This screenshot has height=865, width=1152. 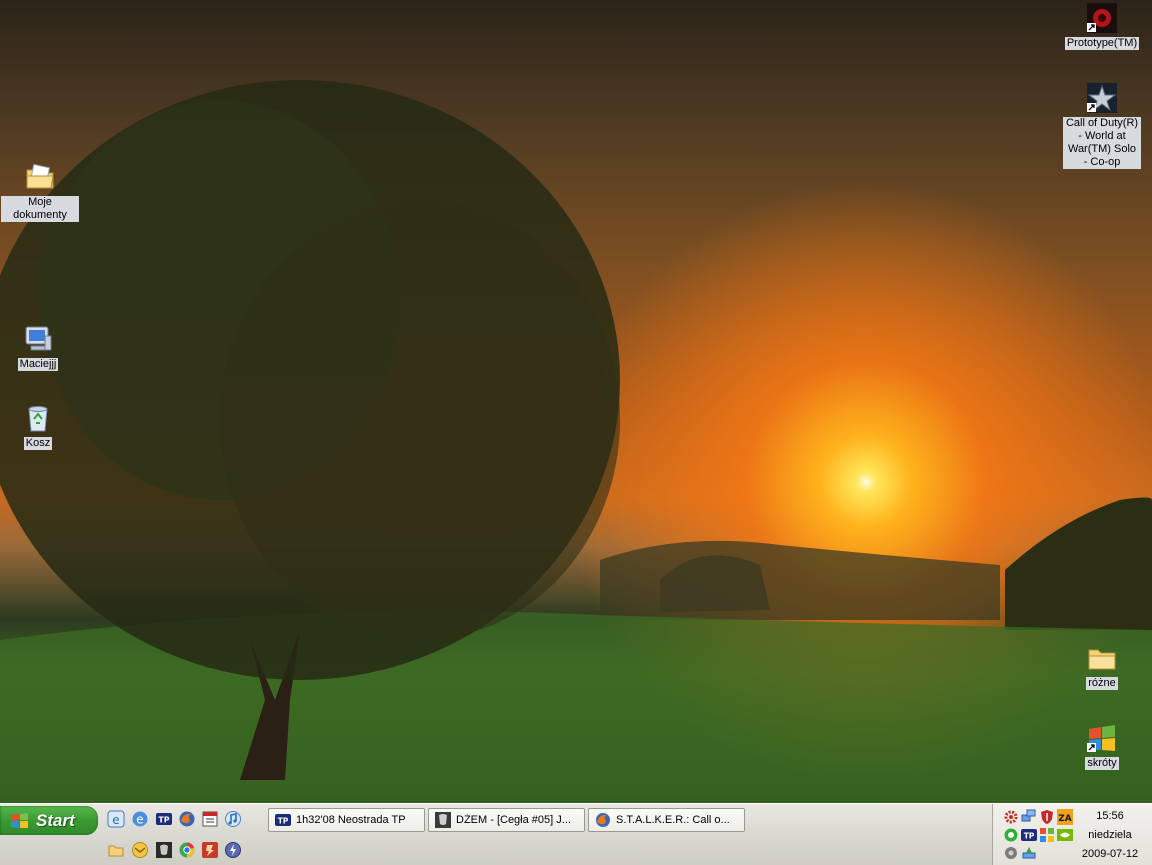 I want to click on desktop-icon-my-computer: Maciejjj, so click(x=39, y=346).